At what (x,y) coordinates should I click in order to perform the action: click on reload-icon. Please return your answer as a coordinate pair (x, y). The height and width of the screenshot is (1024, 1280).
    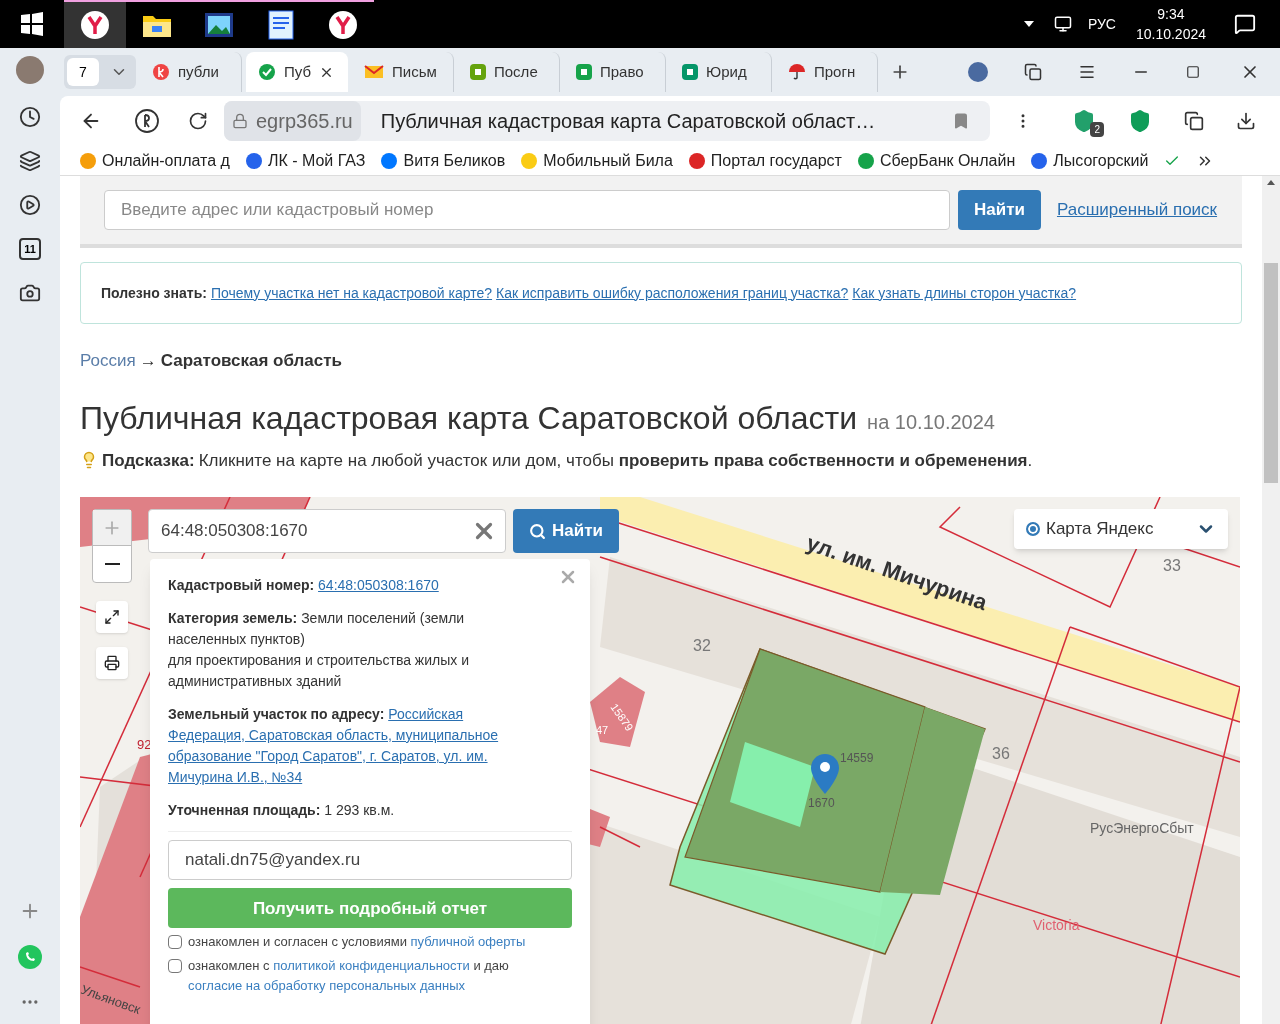
    Looking at the image, I should click on (198, 121).